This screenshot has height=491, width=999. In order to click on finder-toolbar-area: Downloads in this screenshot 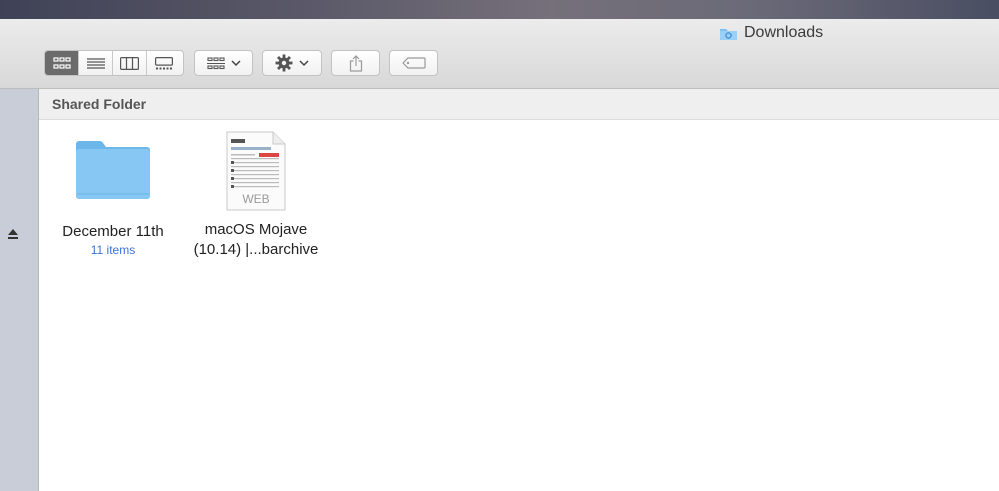, I will do `click(499, 54)`.